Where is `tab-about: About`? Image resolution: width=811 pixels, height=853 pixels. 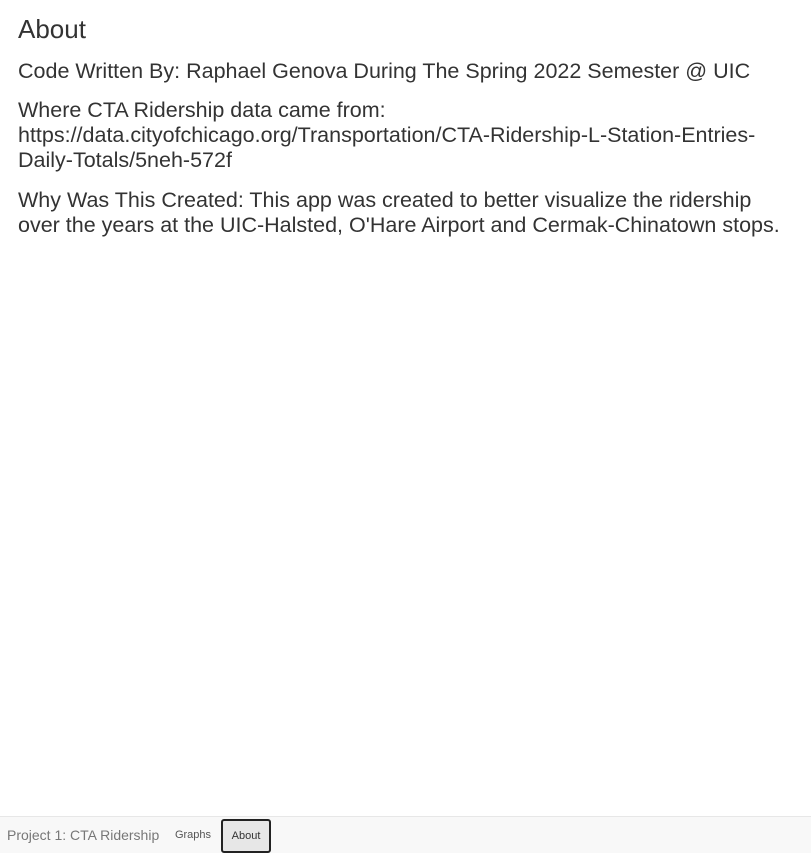 tab-about: About is located at coordinates (246, 836).